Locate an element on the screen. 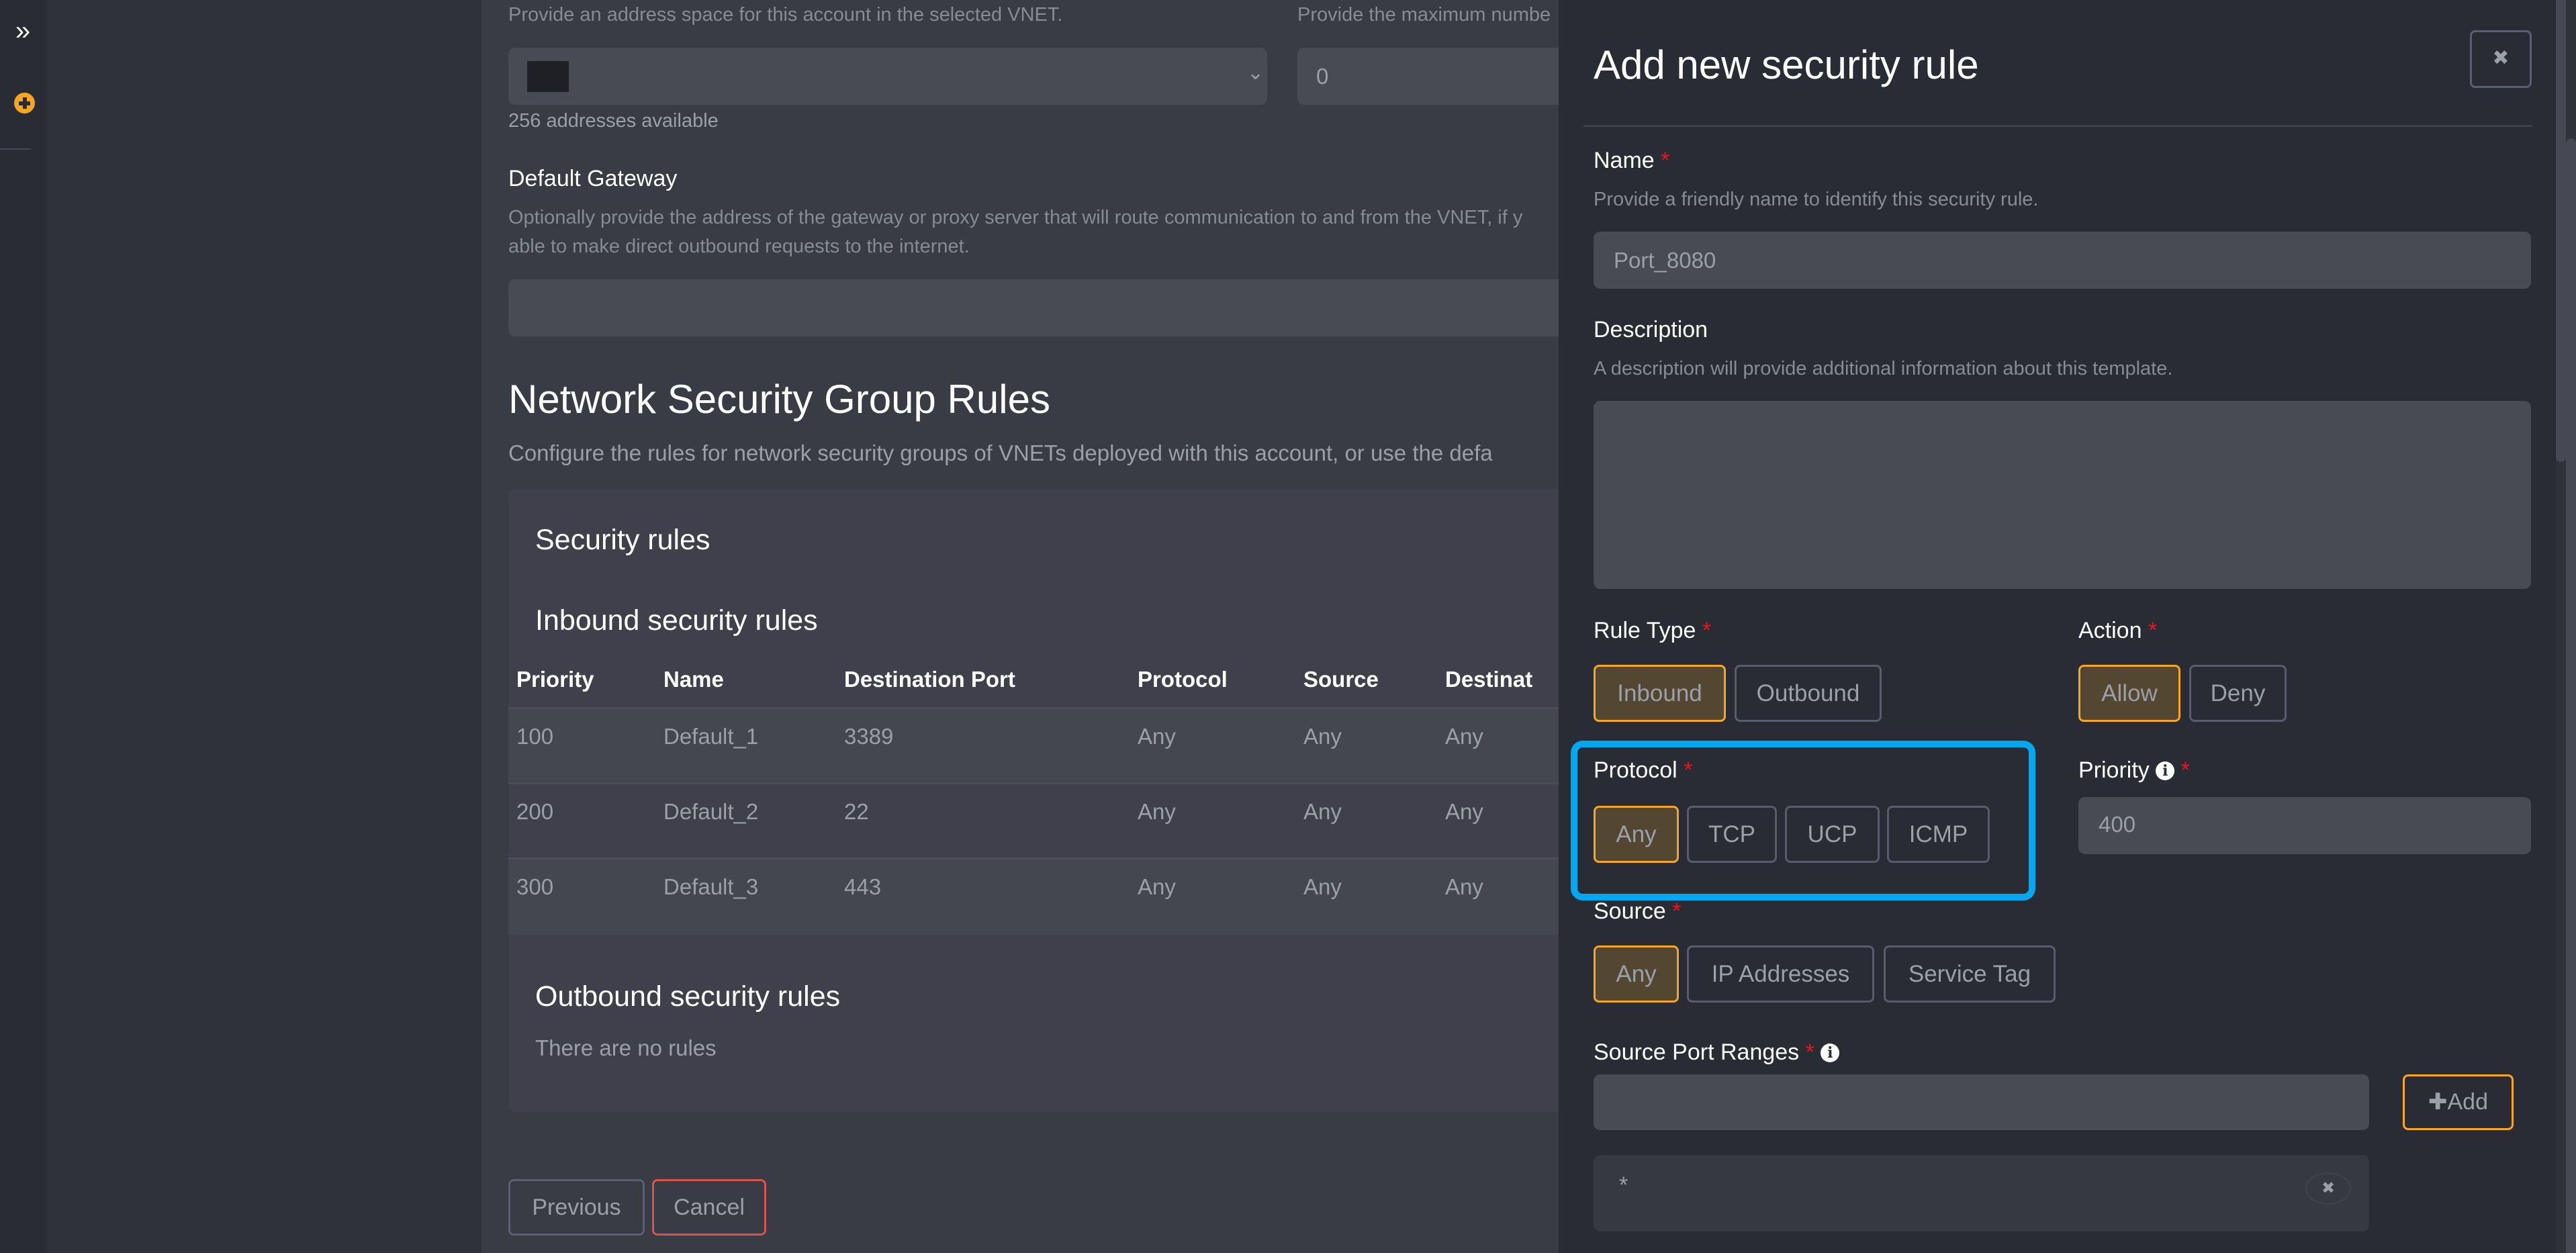 The width and height of the screenshot is (2576, 1253). source-any-button: Any is located at coordinates (1636, 974).